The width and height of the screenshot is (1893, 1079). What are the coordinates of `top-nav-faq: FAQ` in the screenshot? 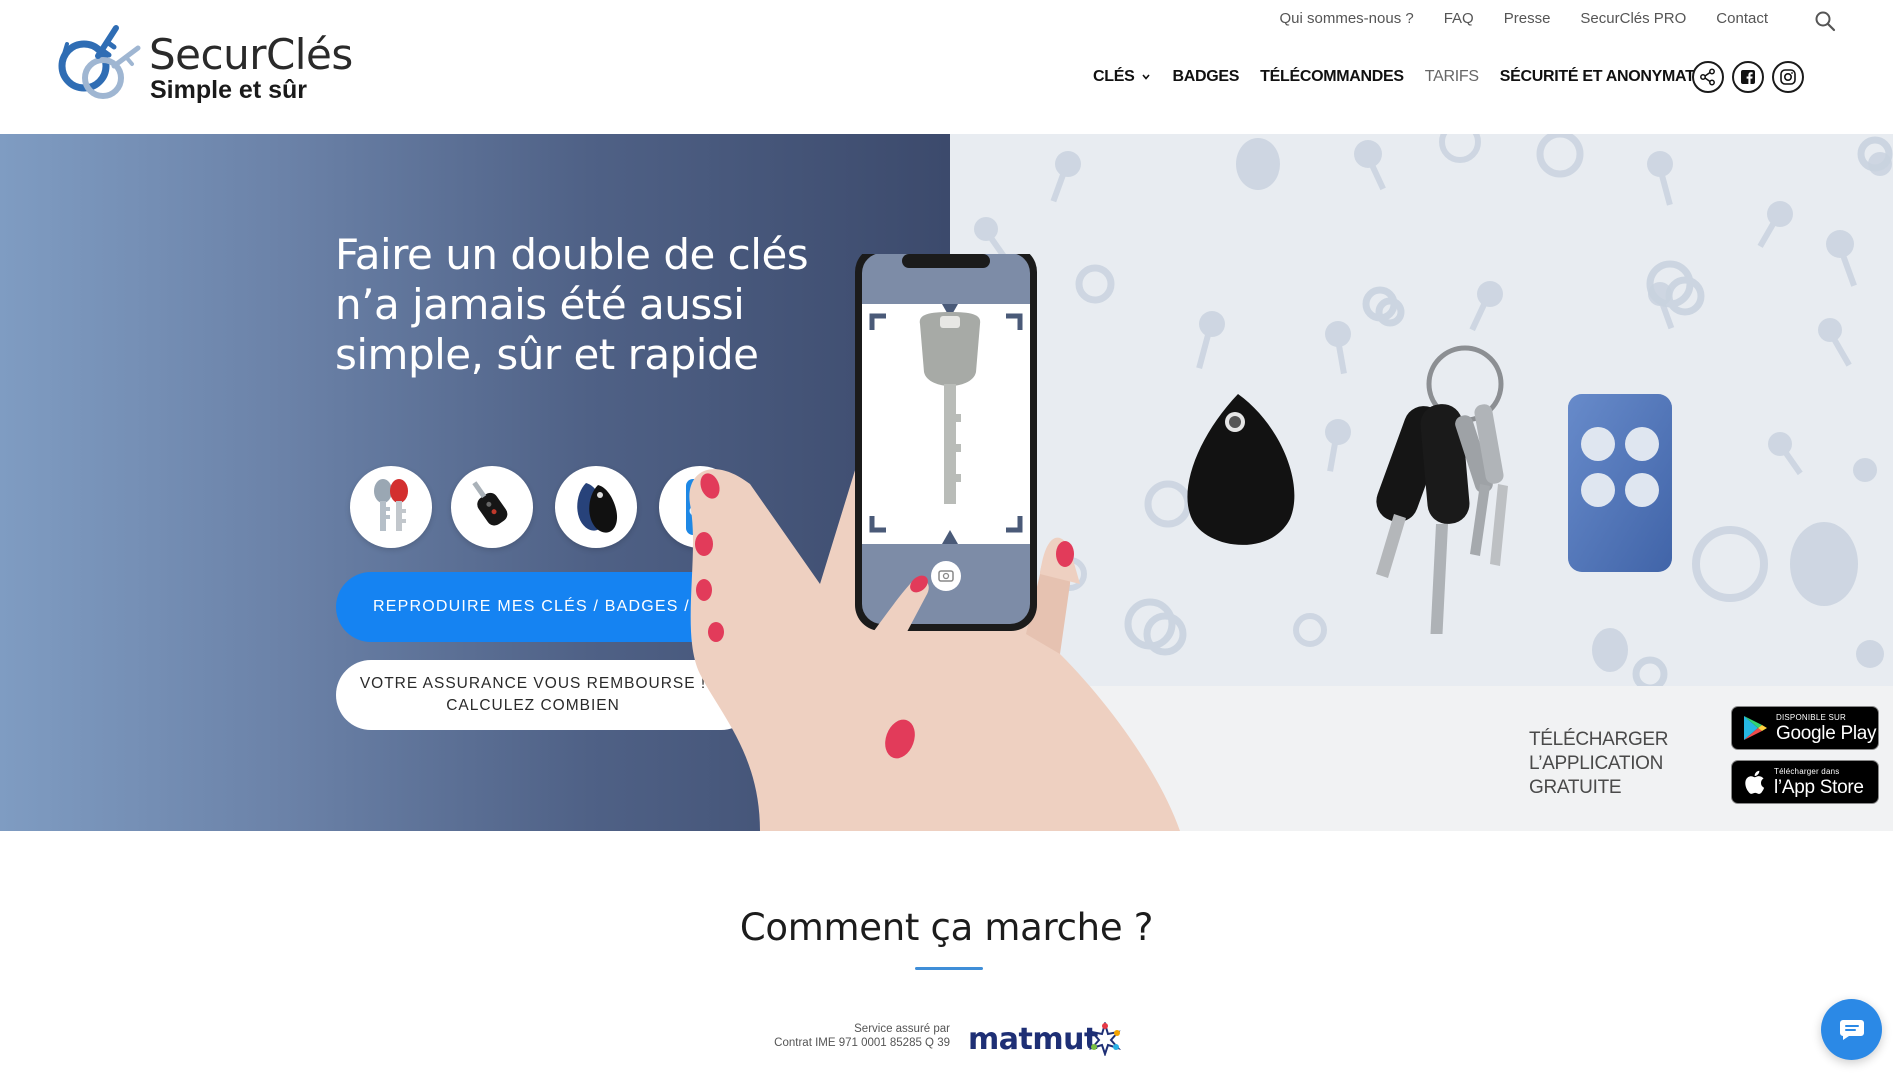 It's located at (1459, 19).